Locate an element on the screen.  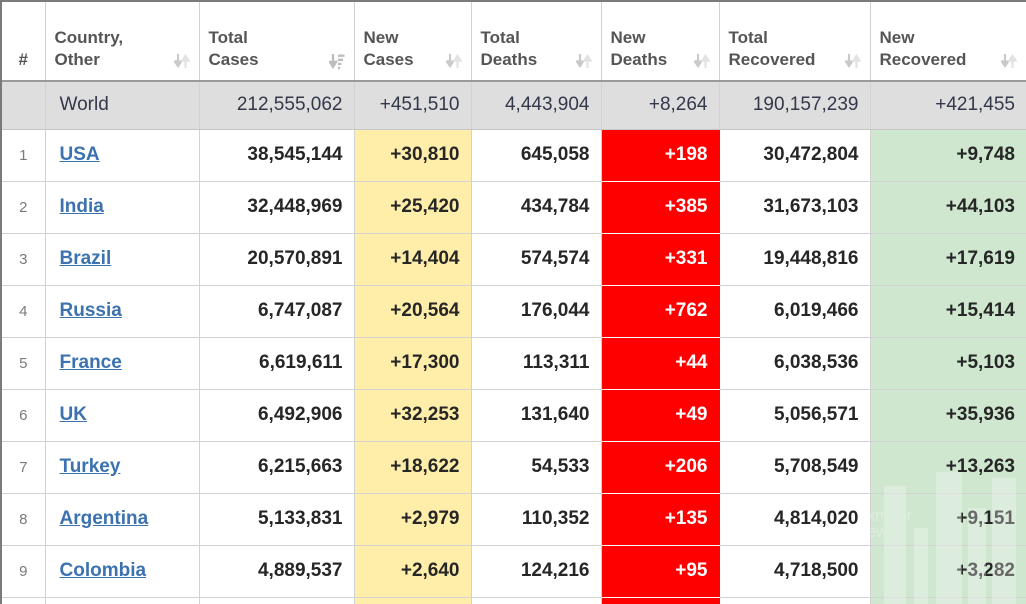
cell-total-recovered: 19,448,816 is located at coordinates (795, 259).